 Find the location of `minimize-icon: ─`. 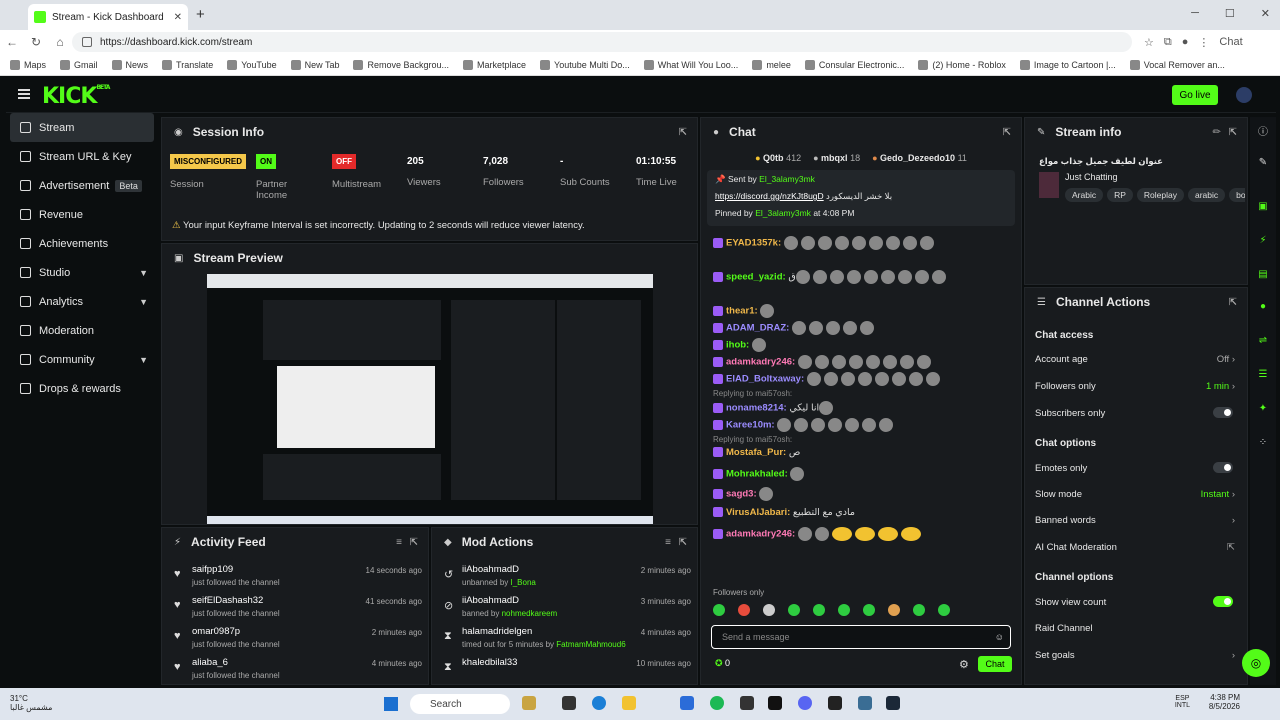

minimize-icon: ─ is located at coordinates (1195, 13).